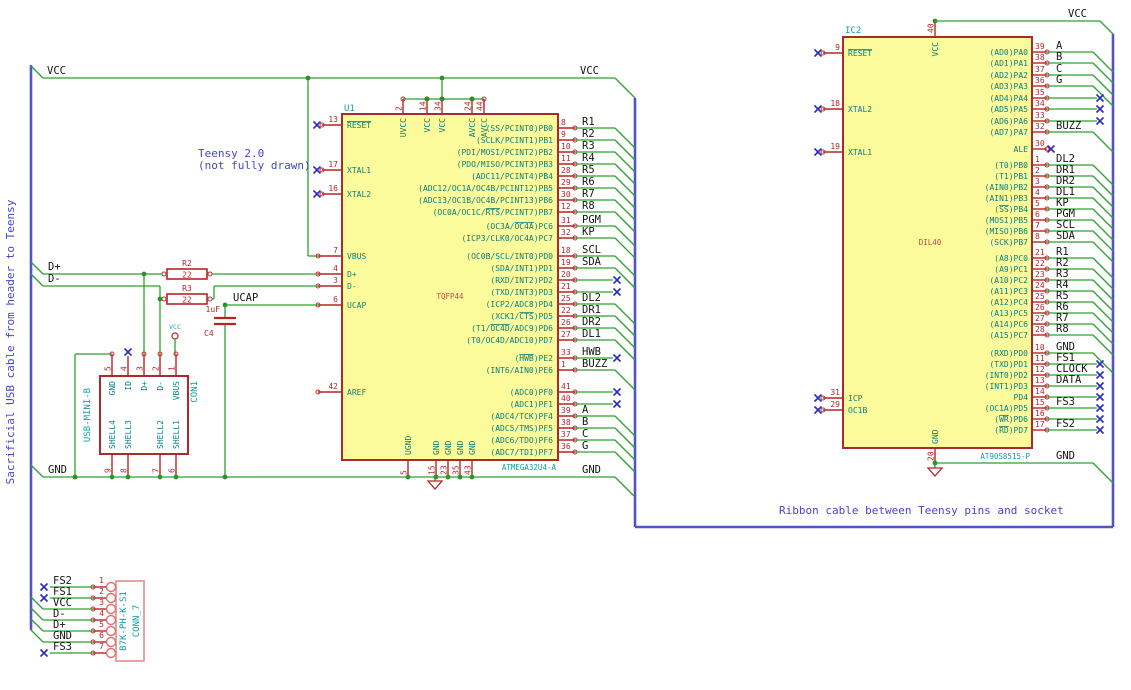 The height and width of the screenshot is (690, 1131). Describe the element at coordinates (1008, 313) in the screenshot. I see `pin-name: (A13)PC5` at that location.